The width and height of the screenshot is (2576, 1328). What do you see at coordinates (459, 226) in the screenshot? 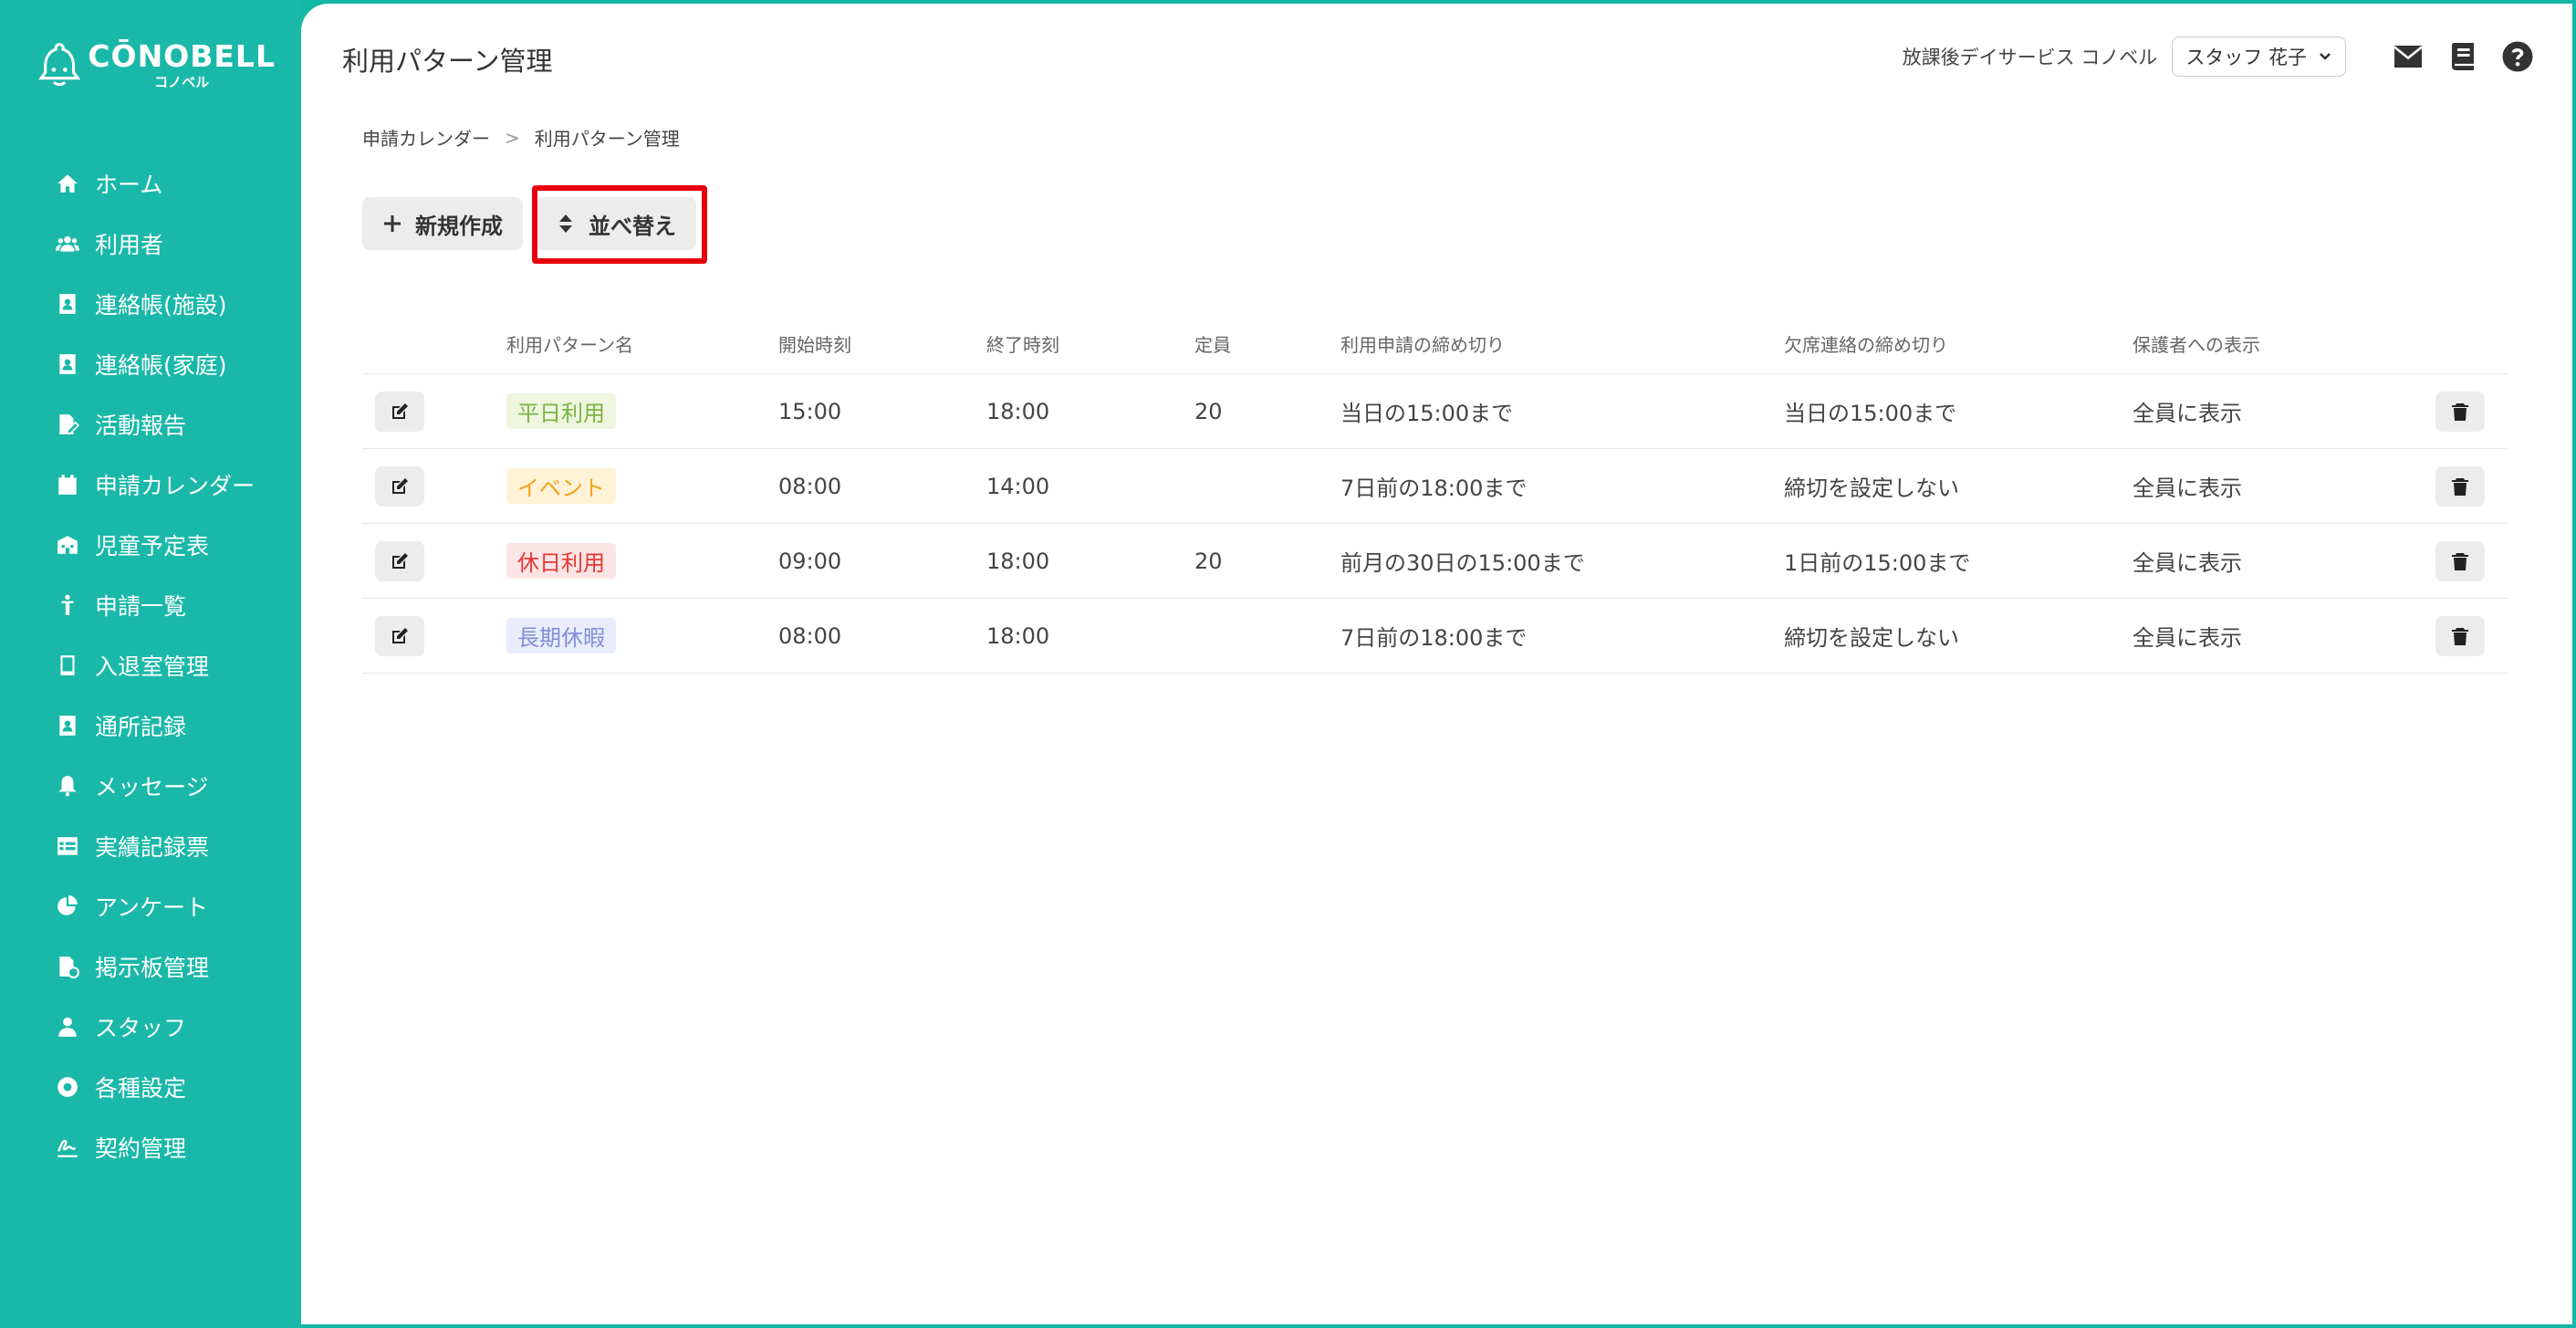
I see `new-button-label: 新規作成` at bounding box center [459, 226].